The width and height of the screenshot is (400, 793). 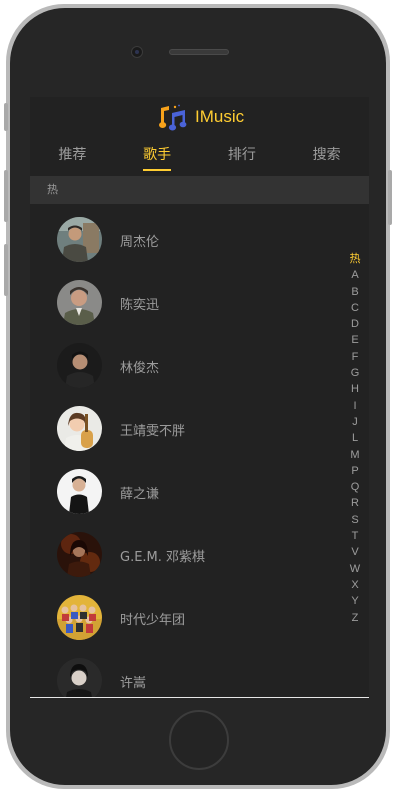 What do you see at coordinates (199, 671) in the screenshot?
I see `singer-item: 许嵩` at bounding box center [199, 671].